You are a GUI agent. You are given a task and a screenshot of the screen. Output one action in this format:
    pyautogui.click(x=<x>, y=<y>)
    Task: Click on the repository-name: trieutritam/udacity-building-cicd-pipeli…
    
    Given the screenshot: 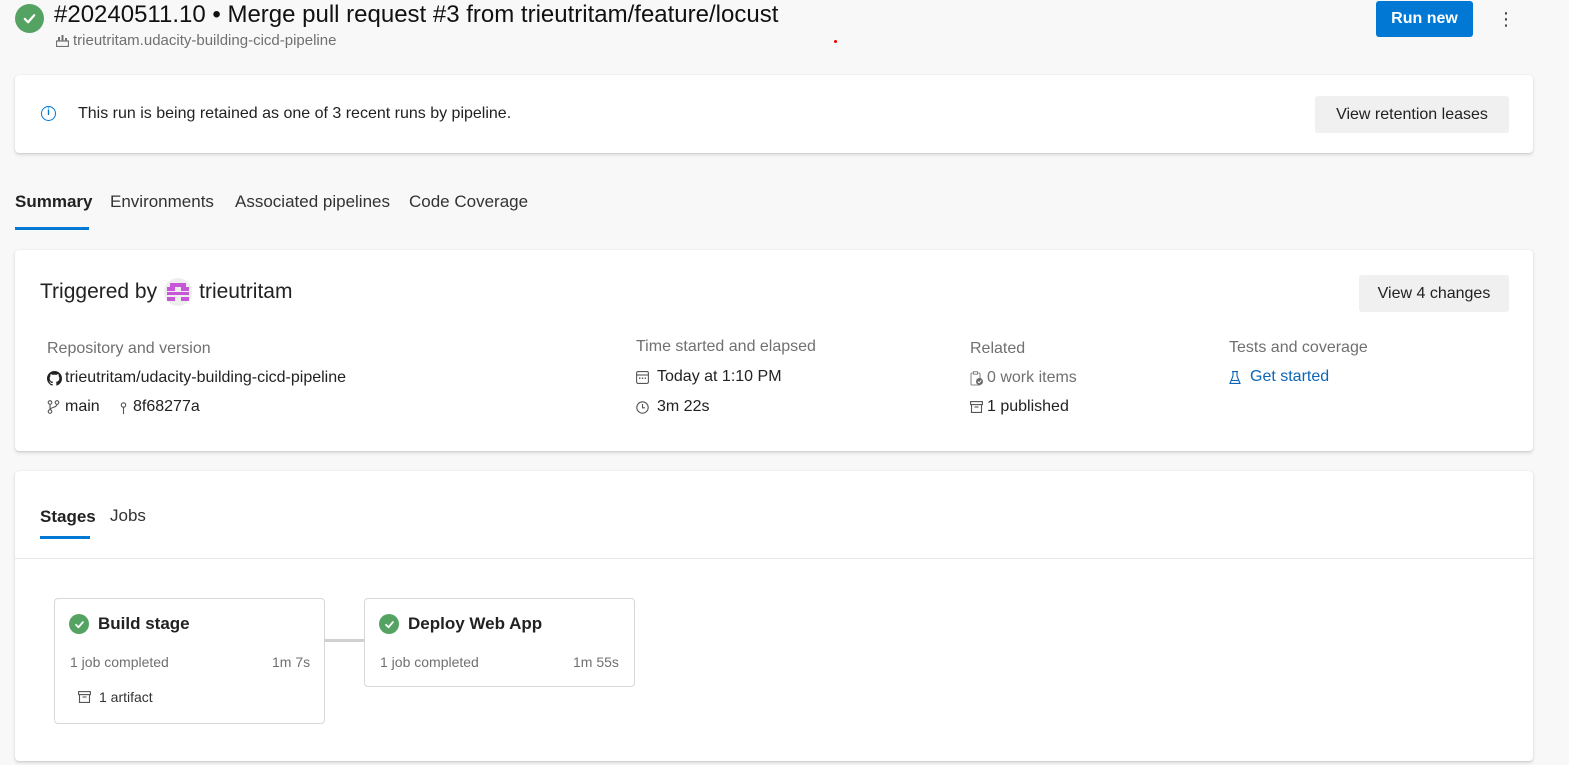 What is the action you would take?
    pyautogui.click(x=206, y=377)
    